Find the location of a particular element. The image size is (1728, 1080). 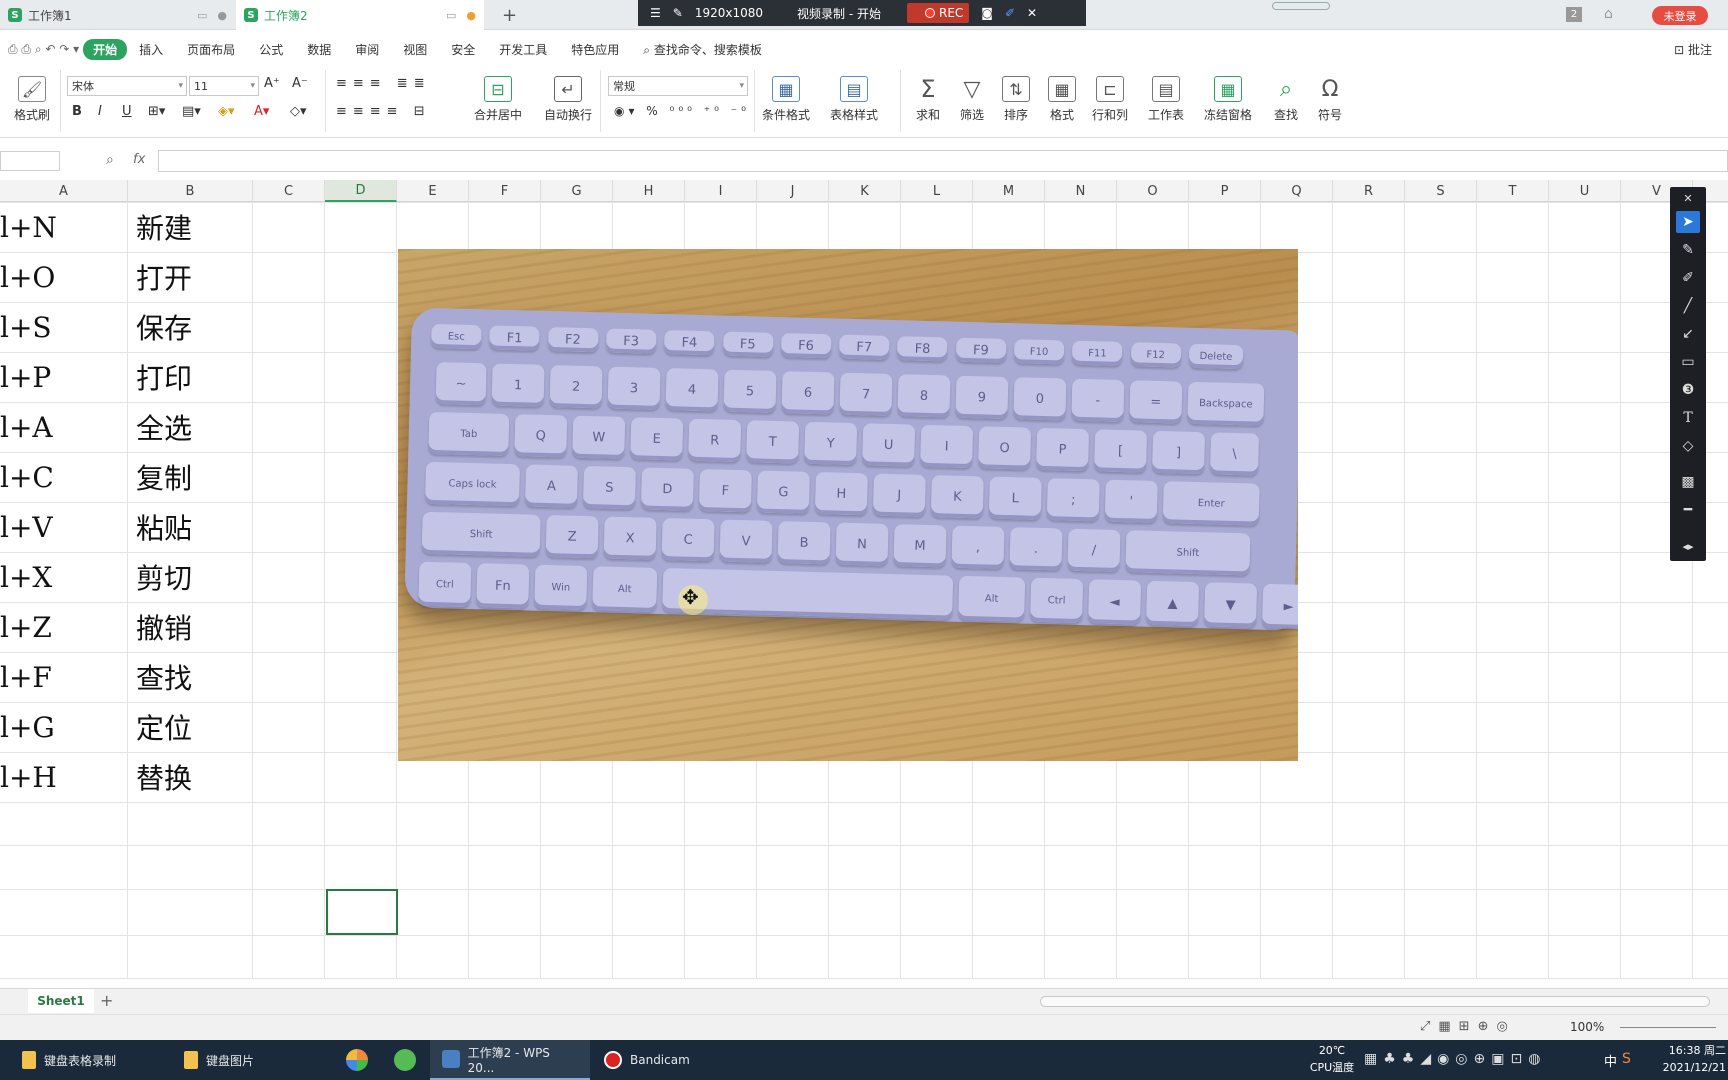

page-count-badge: 2 is located at coordinates (1574, 14).